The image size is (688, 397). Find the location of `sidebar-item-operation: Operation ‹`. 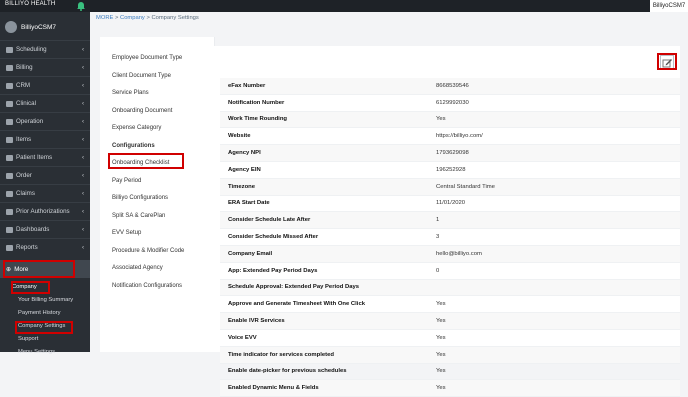

sidebar-item-operation: Operation ‹ is located at coordinates (45, 121).